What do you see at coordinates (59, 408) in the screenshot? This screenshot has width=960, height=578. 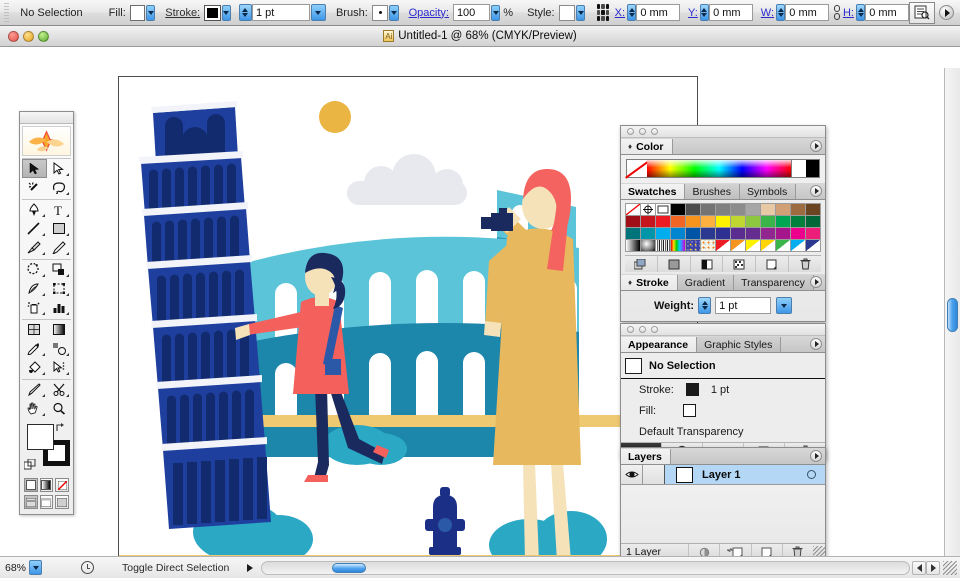 I see `zoom-tool` at bounding box center [59, 408].